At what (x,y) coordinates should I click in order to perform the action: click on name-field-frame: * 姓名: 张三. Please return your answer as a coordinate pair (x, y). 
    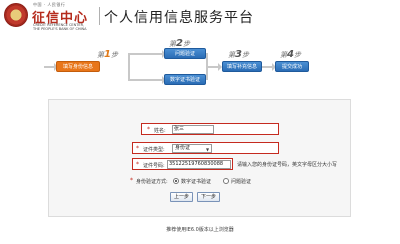
    Looking at the image, I should click on (210, 129).